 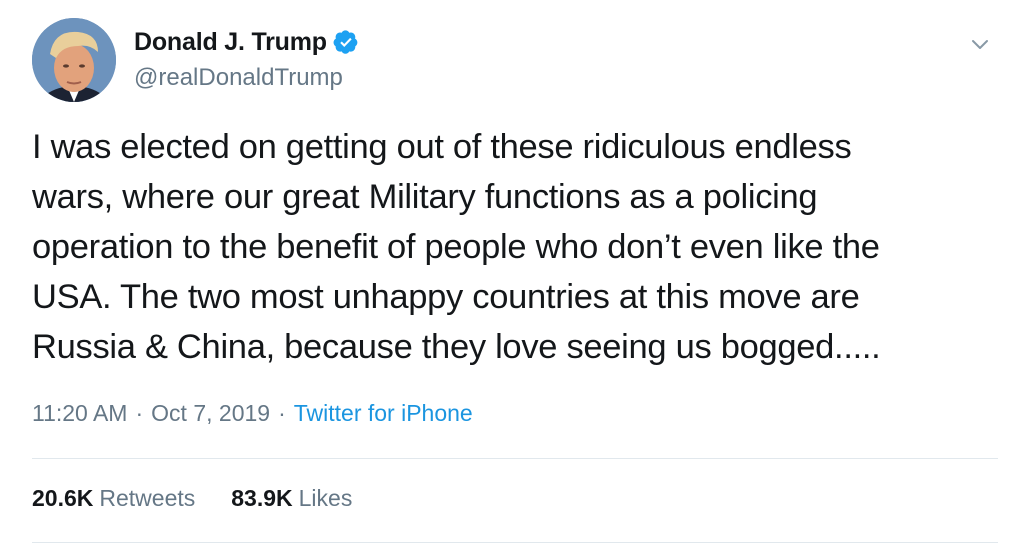 I want to click on avatar-image, so click(x=74, y=60).